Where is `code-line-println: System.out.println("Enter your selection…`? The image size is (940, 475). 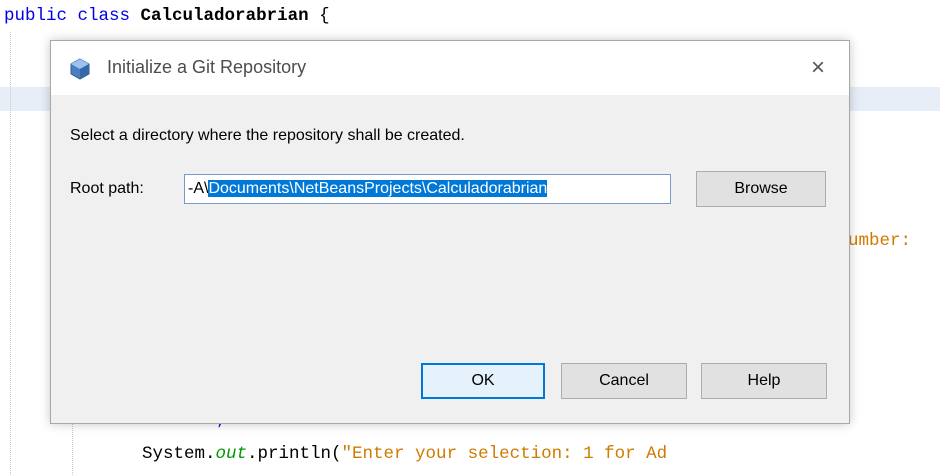
code-line-println: System.out.println("Enter your selection… is located at coordinates (404, 454).